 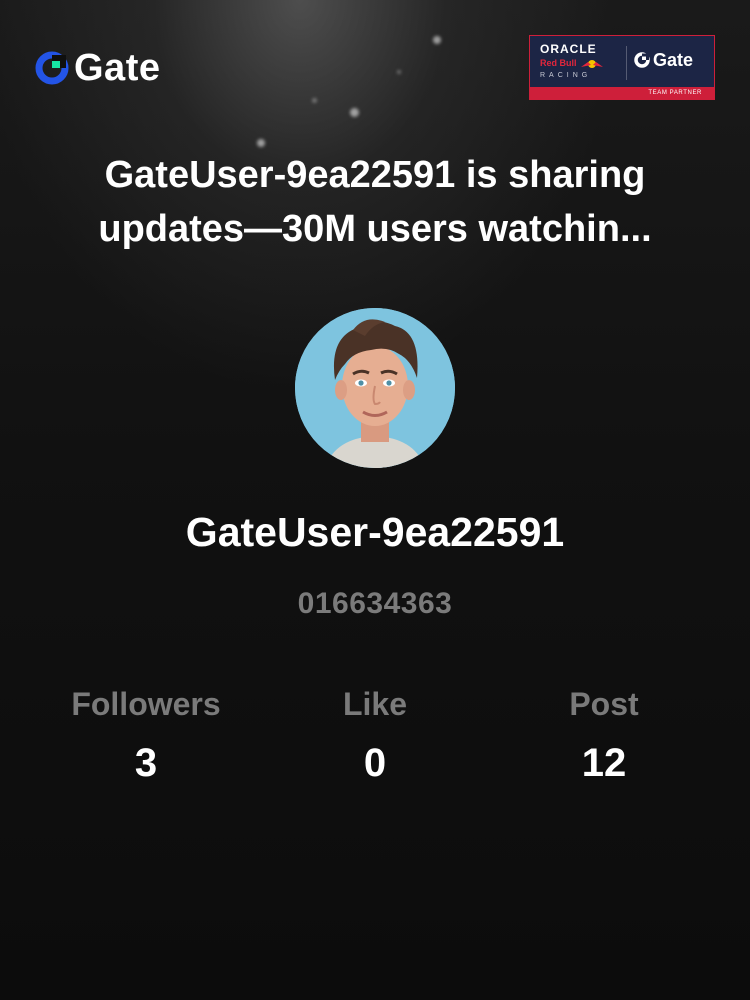 What do you see at coordinates (558, 63) in the screenshot?
I see `redbull-text: Red Bull` at bounding box center [558, 63].